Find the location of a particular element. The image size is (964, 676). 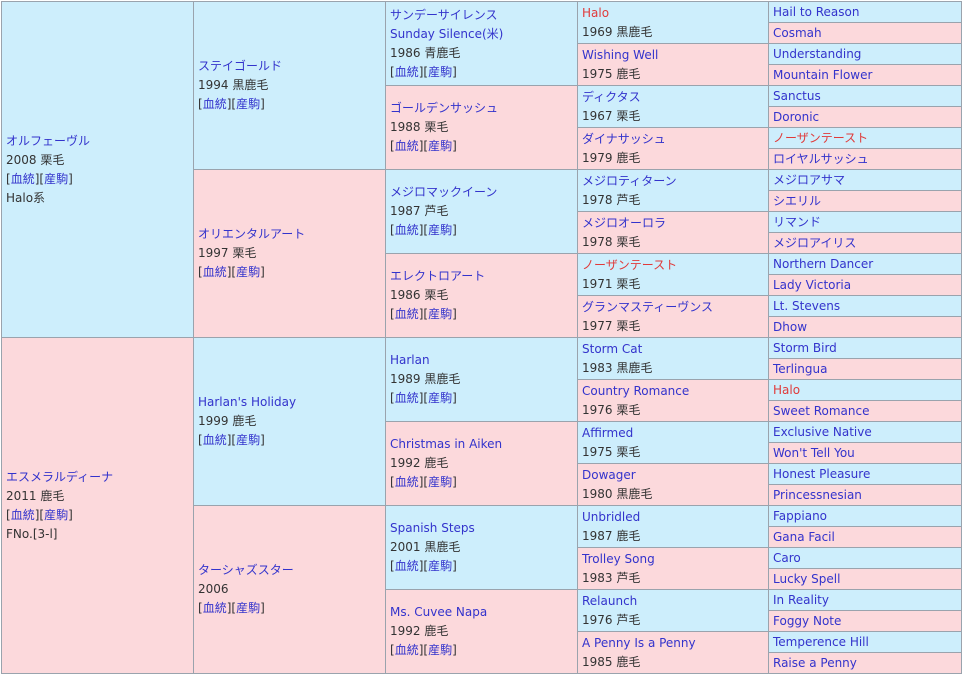

horse-name-link: Princessnesian is located at coordinates (865, 495).